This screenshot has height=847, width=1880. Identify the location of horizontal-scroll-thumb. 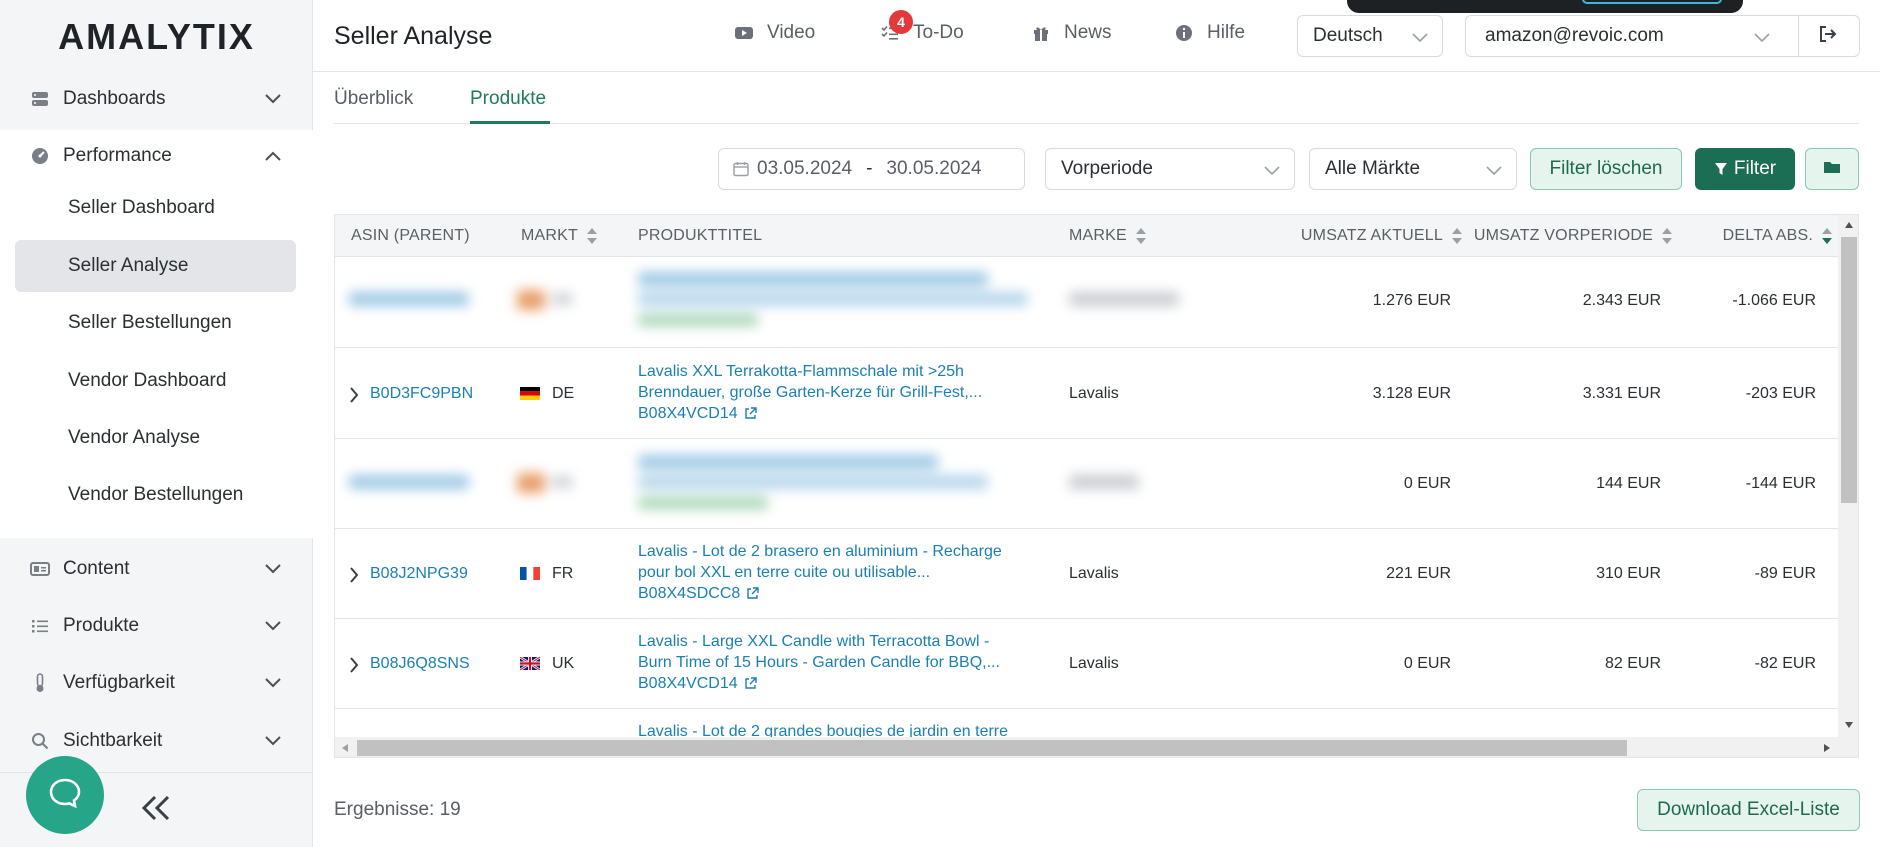
(992, 748).